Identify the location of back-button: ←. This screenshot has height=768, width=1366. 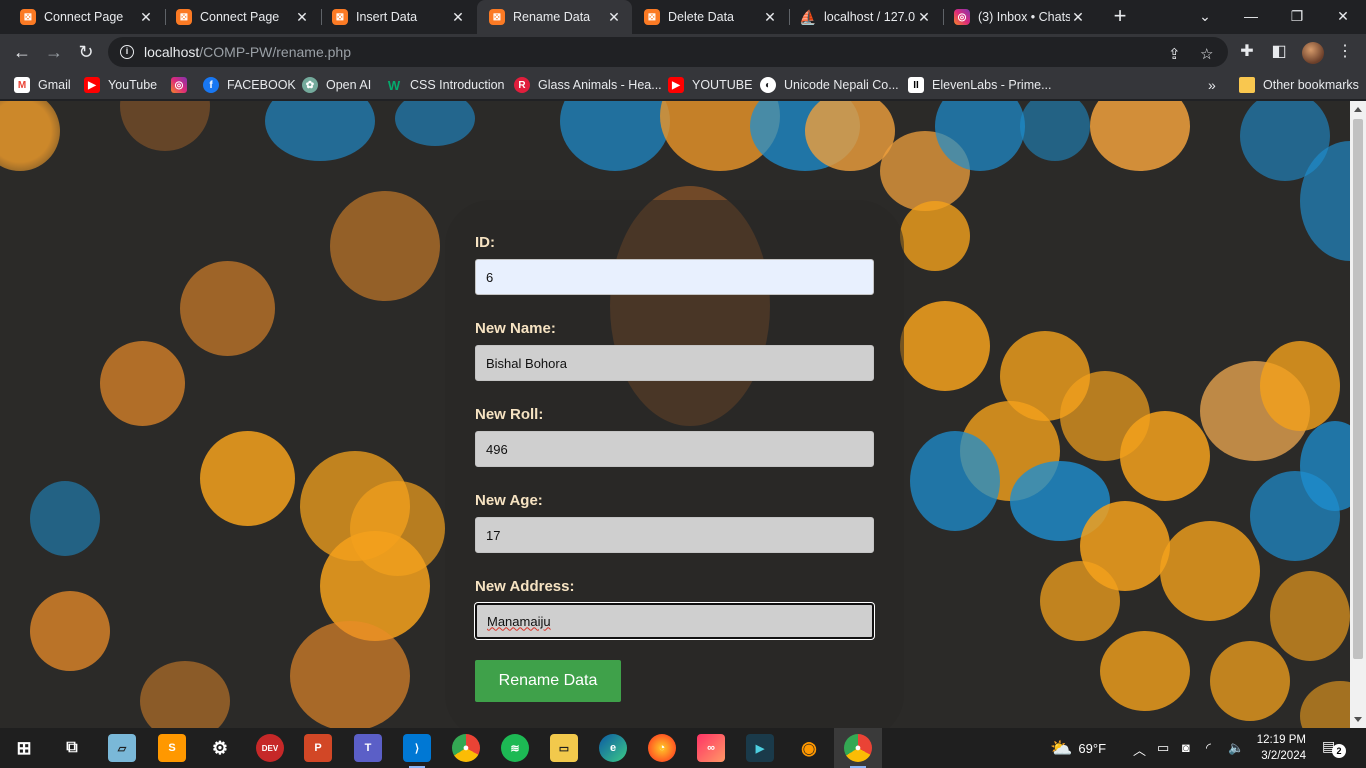
(22, 52).